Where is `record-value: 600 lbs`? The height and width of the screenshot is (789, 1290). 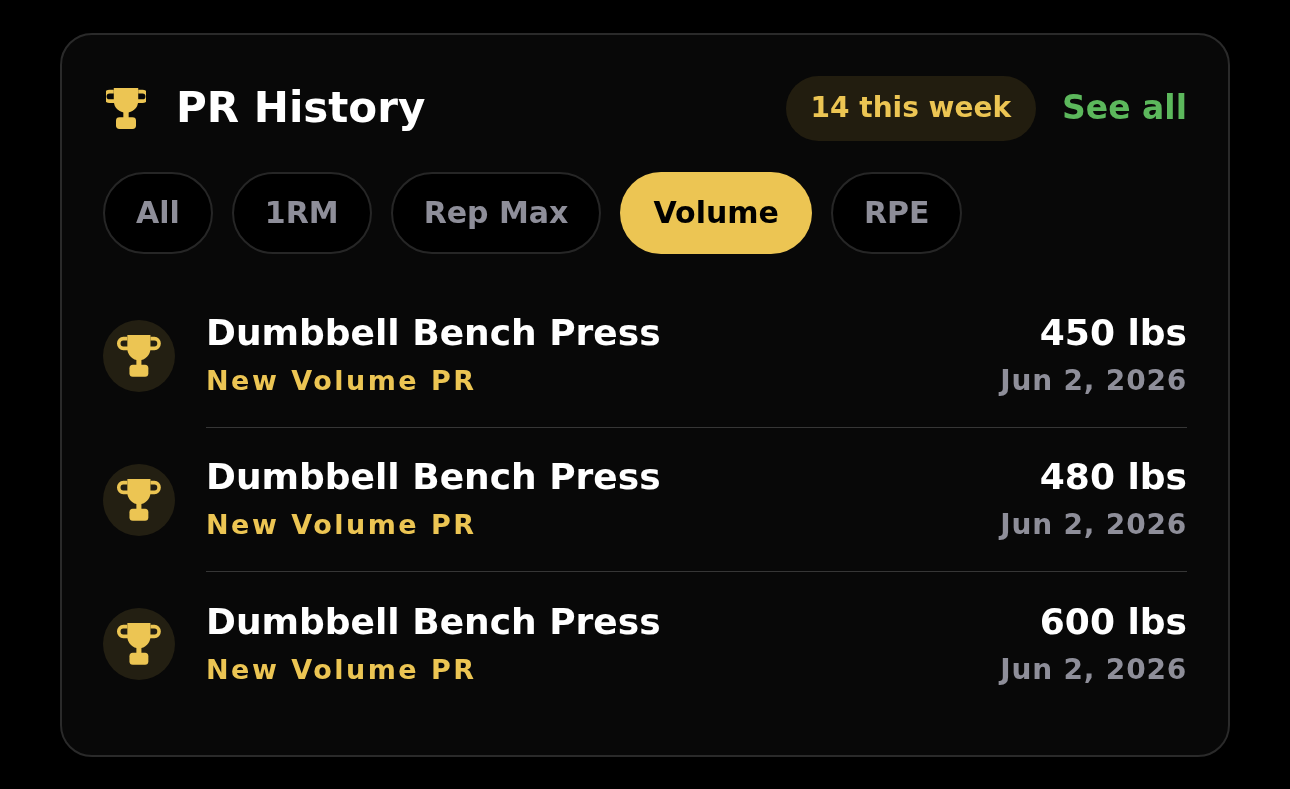
record-value: 600 lbs is located at coordinates (1113, 621).